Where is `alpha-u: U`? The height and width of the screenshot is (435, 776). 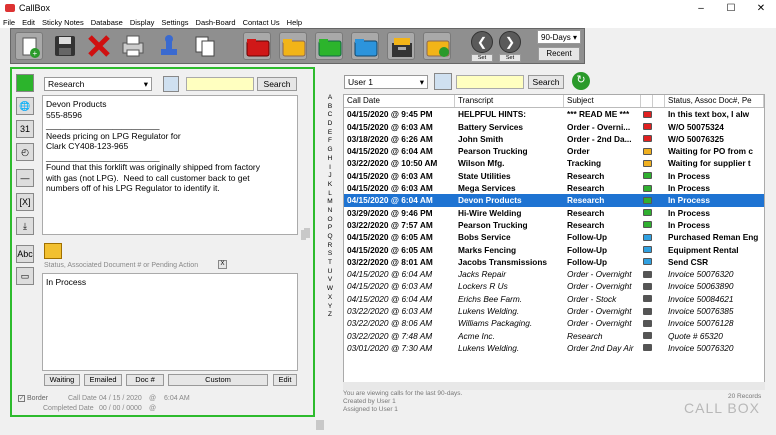 alpha-u: U is located at coordinates (330, 272).